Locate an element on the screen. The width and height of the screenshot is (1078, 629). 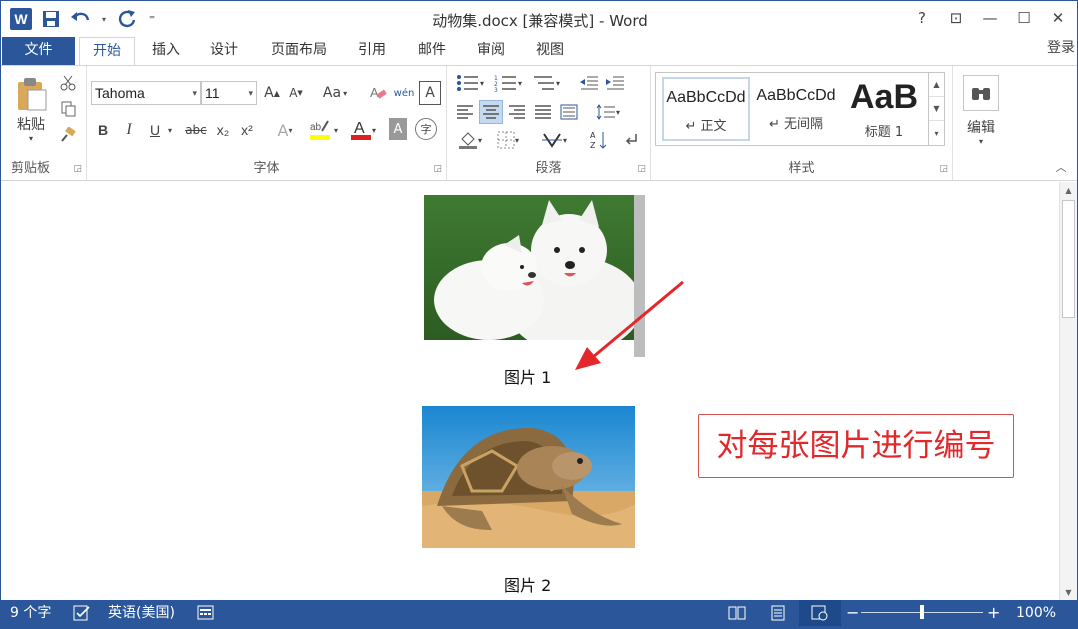
cut-icon is located at coordinates (68, 83).